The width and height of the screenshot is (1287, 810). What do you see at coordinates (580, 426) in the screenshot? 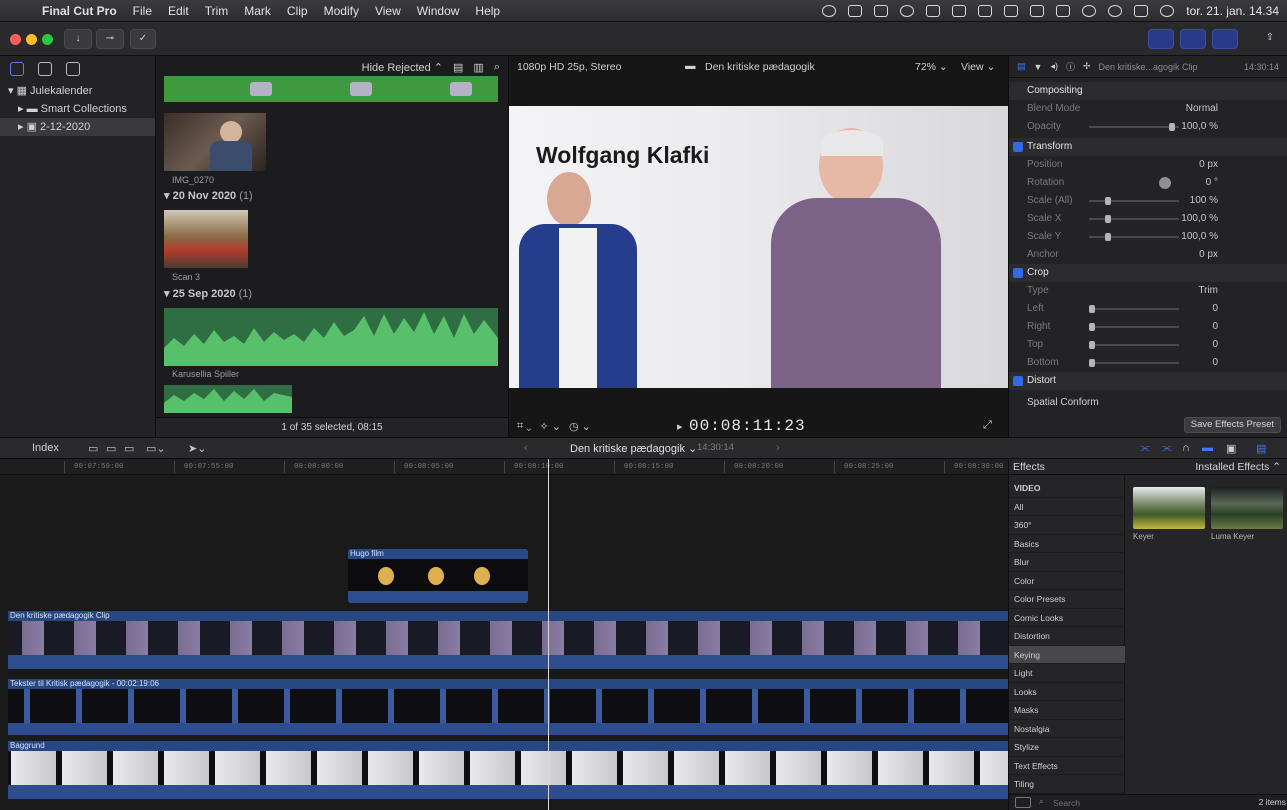
I see `speed-tool-icon: ◷ ⌄` at bounding box center [580, 426].